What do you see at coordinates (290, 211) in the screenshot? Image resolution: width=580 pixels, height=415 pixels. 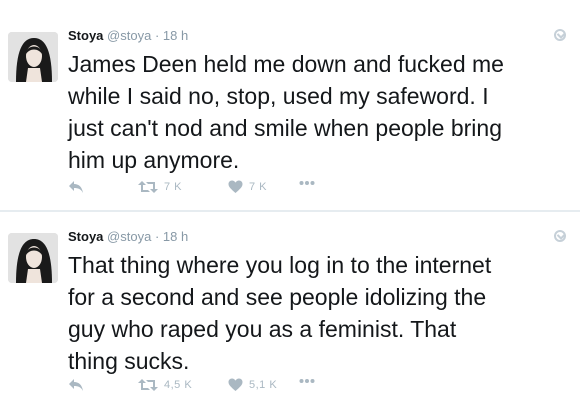 I see `divider` at bounding box center [290, 211].